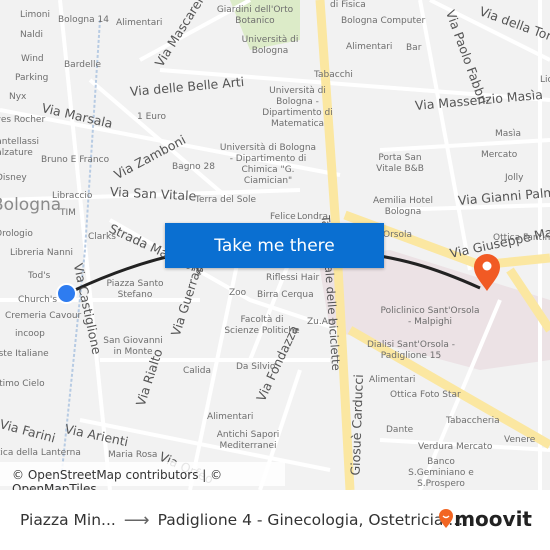 The height and width of the screenshot is (550, 550). What do you see at coordinates (508, 134) in the screenshot?
I see `poi-label: Masìa` at bounding box center [508, 134].